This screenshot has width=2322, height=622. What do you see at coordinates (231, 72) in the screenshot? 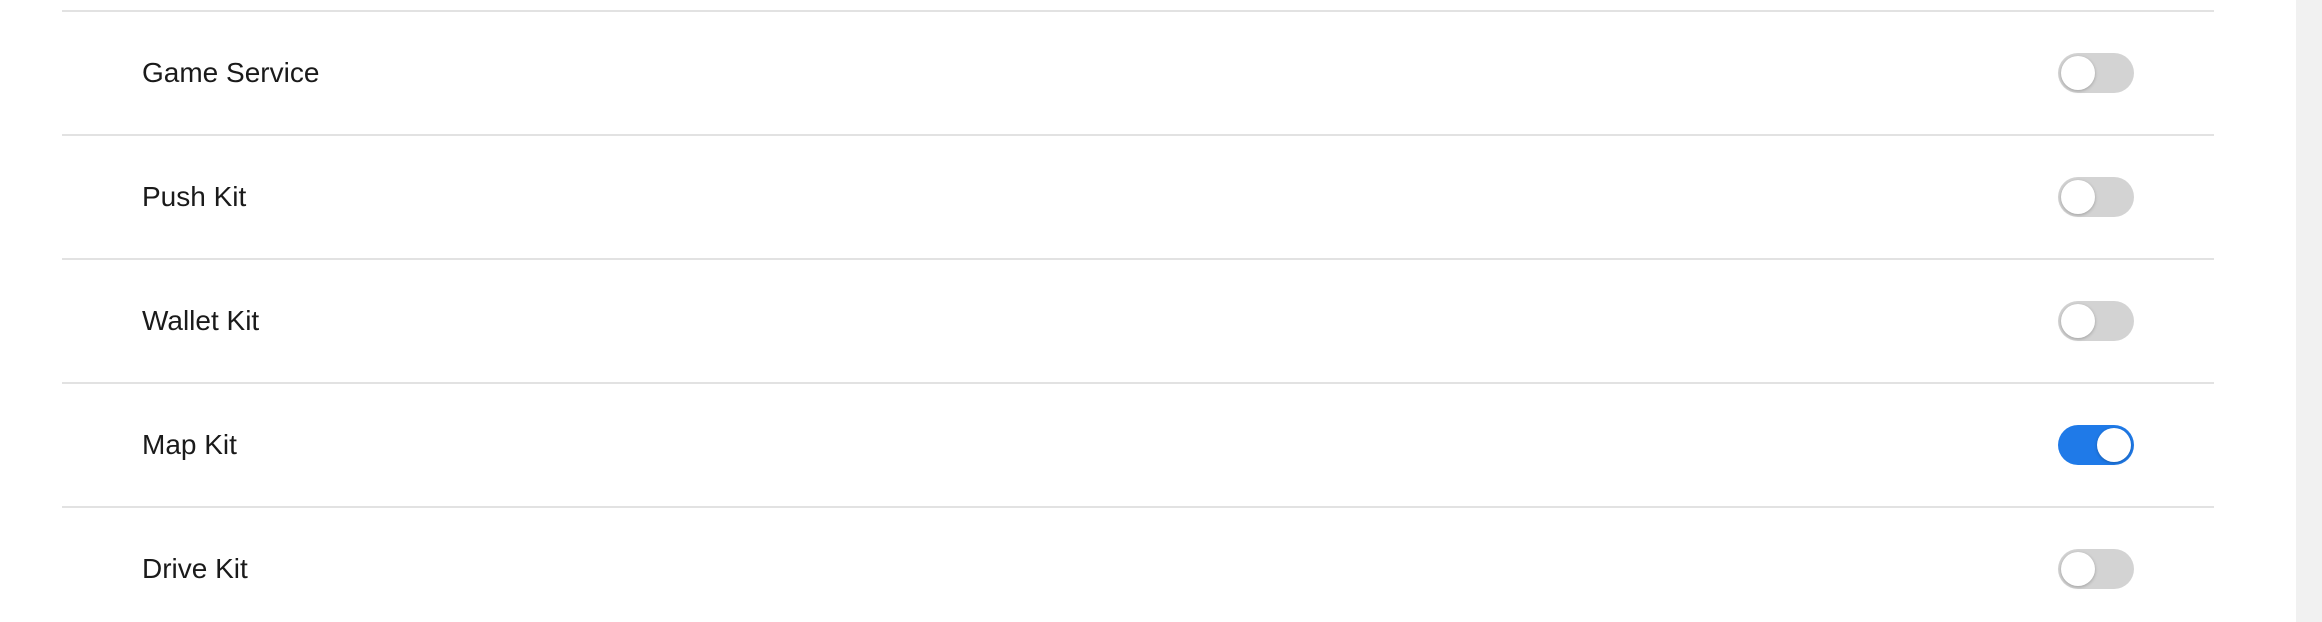
I see `service-label: Game Service` at bounding box center [231, 72].